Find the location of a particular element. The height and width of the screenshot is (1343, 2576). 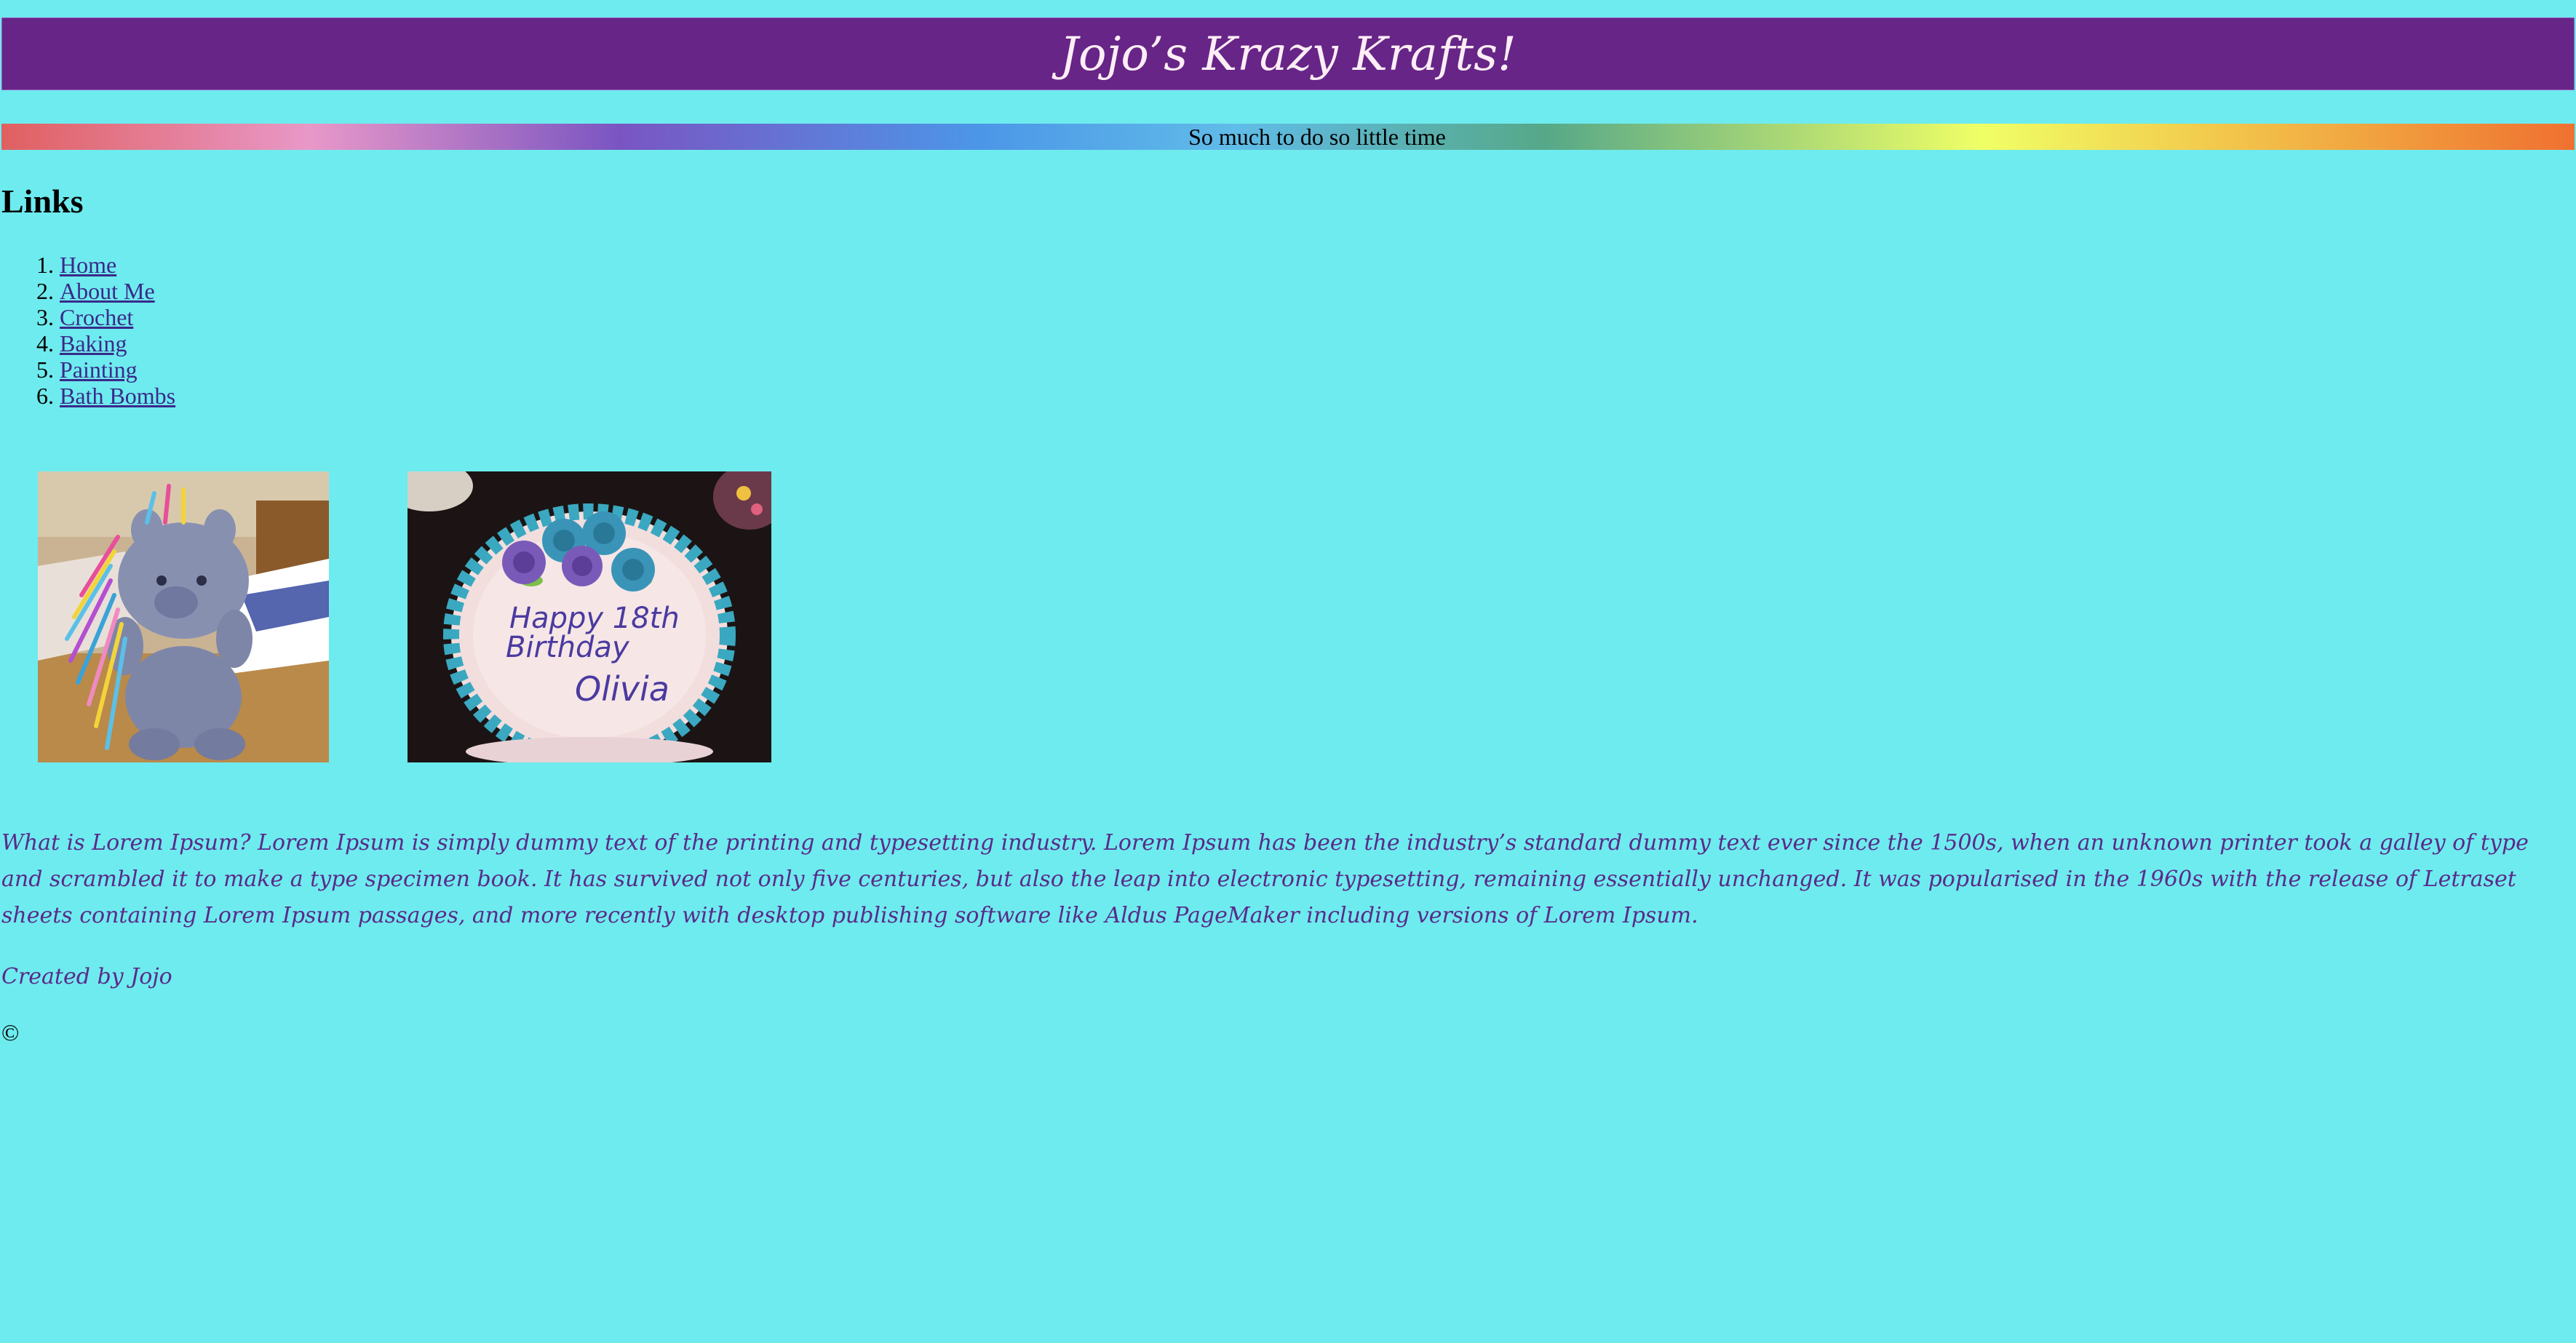

link-painting: Painting is located at coordinates (99, 369).